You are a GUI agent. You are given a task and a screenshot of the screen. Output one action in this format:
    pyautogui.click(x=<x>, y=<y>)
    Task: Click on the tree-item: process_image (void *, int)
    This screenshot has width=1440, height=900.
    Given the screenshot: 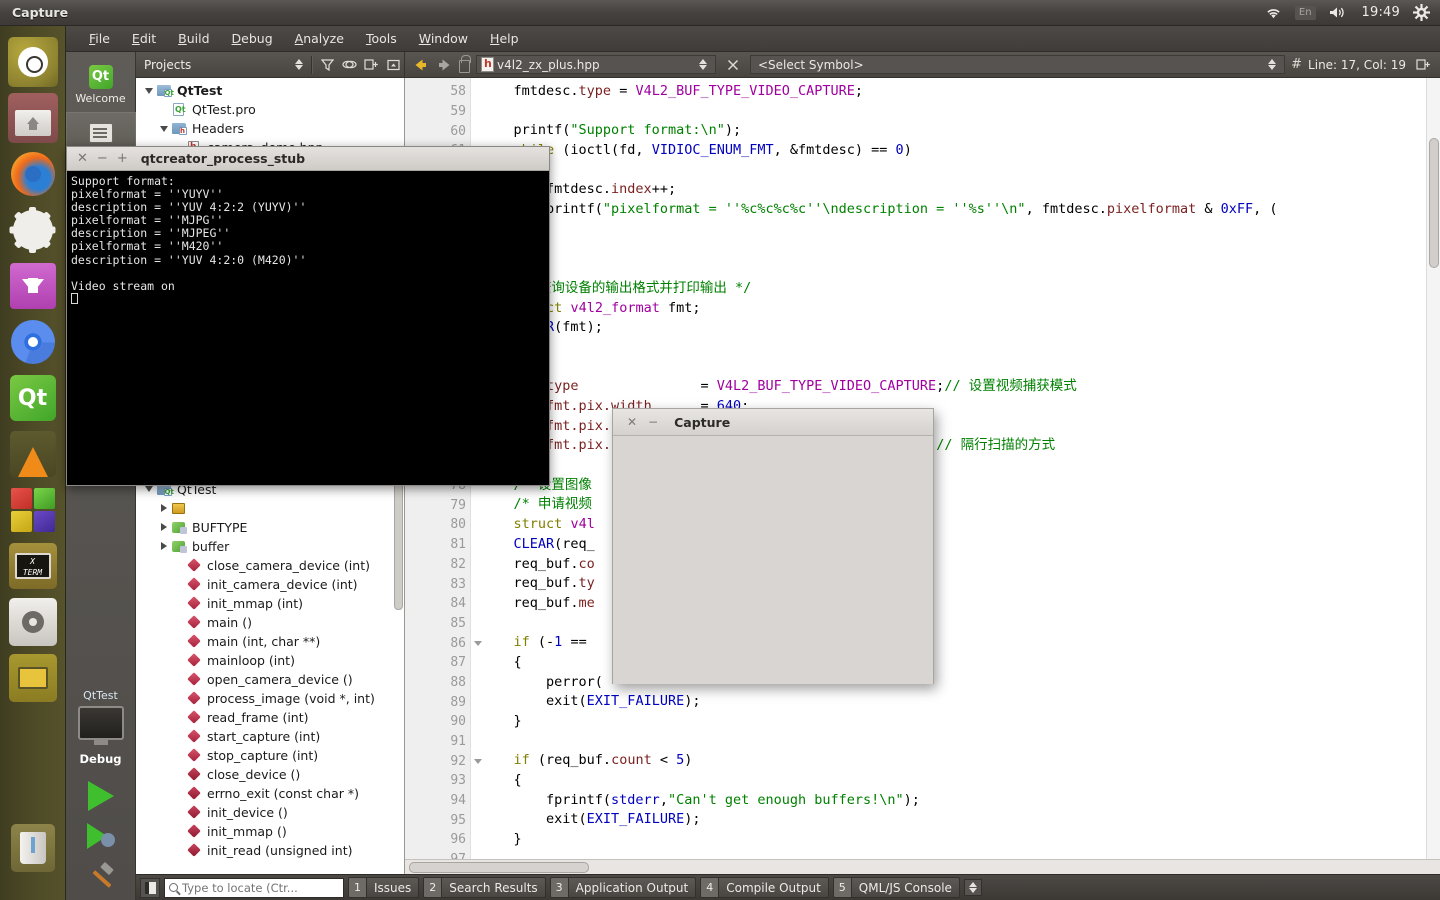 What is the action you would take?
    pyautogui.click(x=270, y=698)
    